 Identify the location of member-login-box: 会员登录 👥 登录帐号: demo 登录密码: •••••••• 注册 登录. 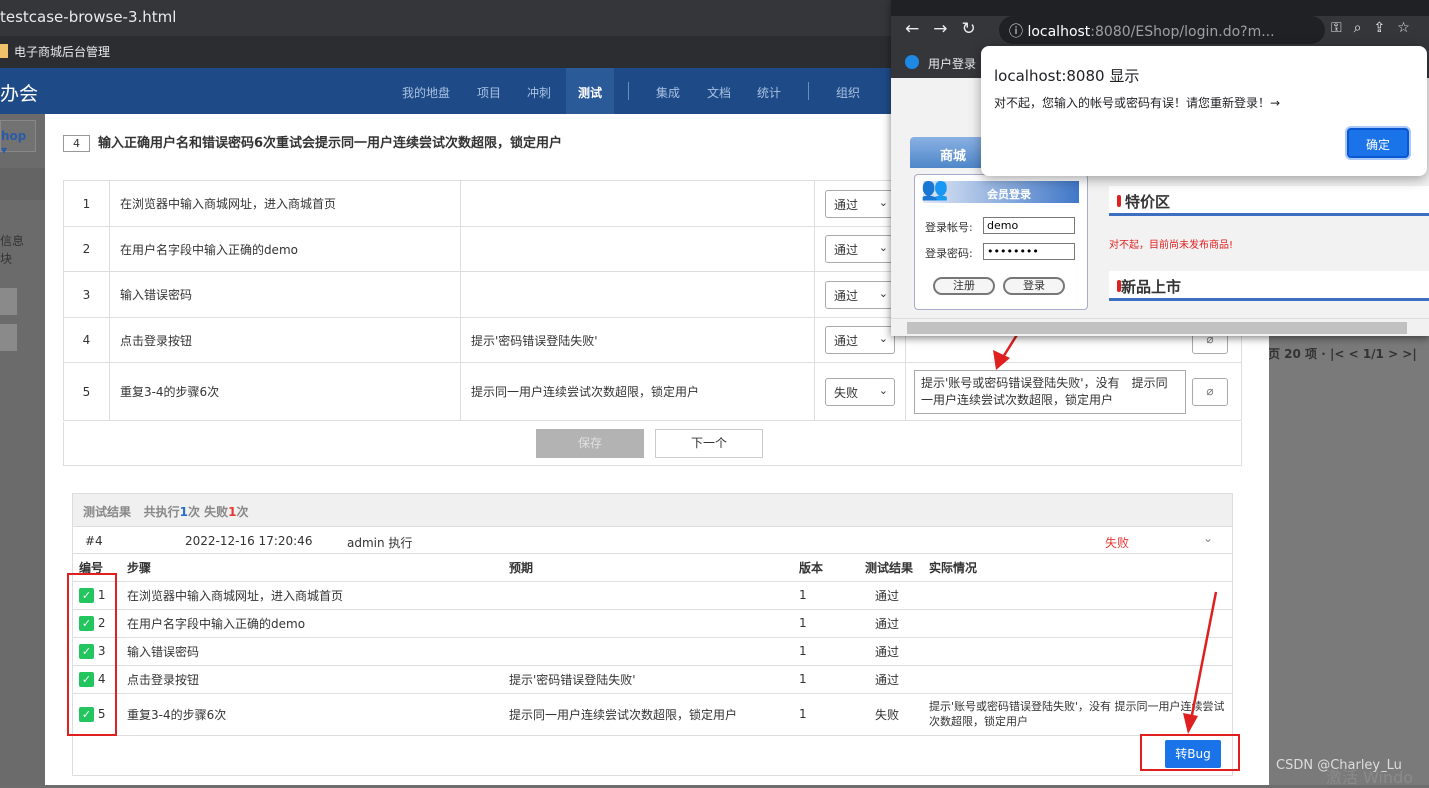
(1001, 242).